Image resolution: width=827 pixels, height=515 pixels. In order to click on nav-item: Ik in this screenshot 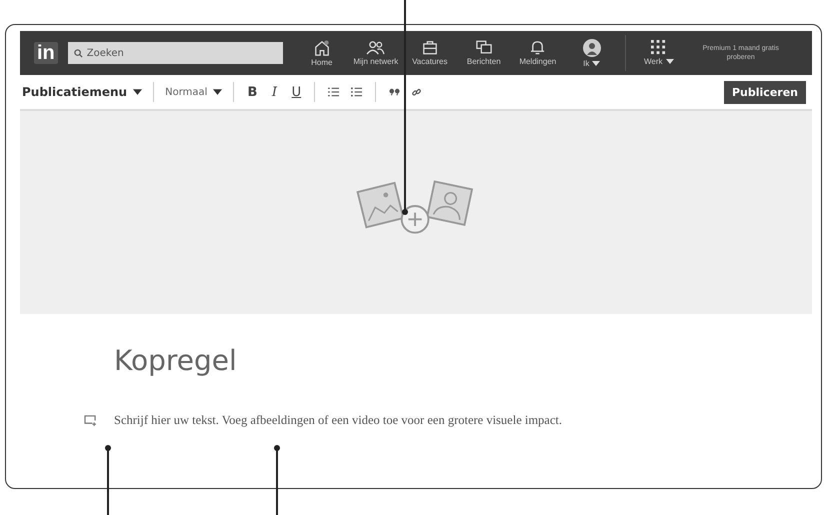, I will do `click(591, 53)`.